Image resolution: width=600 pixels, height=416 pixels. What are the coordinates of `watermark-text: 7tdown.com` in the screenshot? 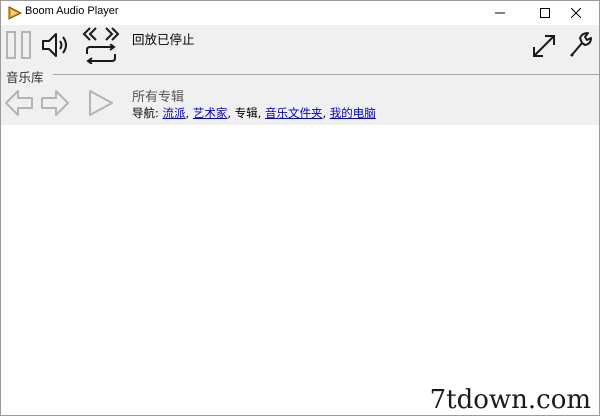 It's located at (510, 400).